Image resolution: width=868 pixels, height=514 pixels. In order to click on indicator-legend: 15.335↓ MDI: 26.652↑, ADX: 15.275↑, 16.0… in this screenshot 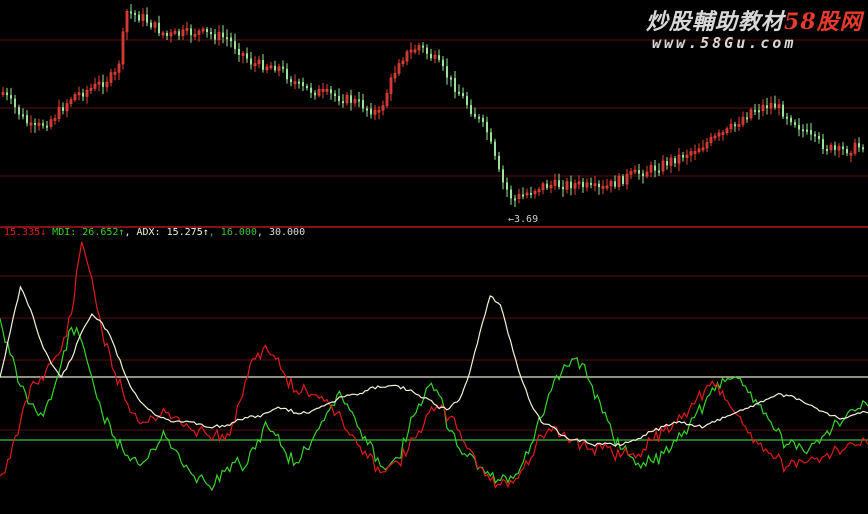, I will do `click(154, 233)`.